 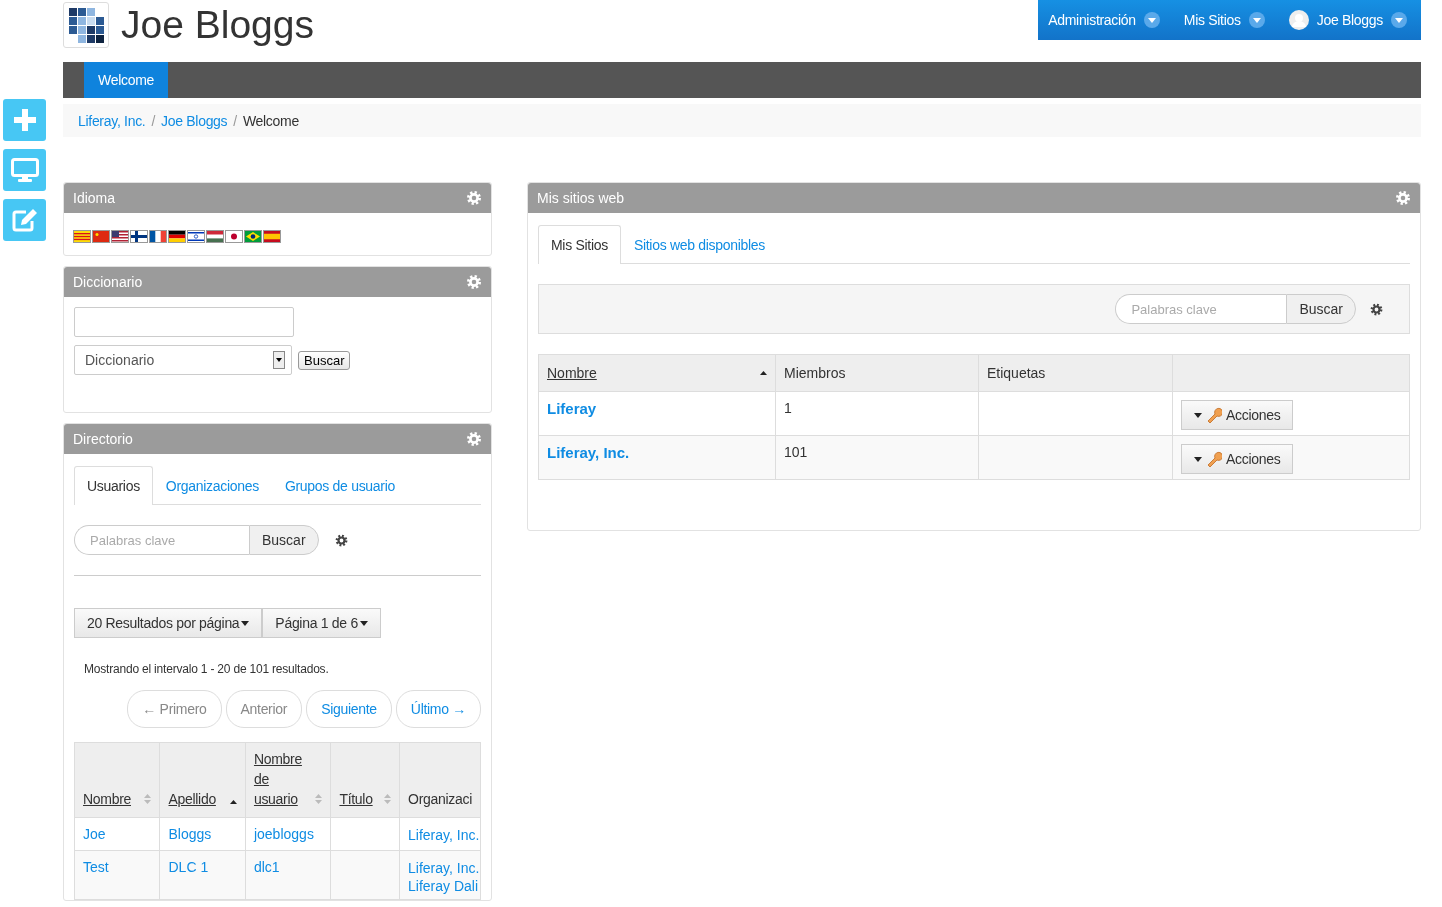 What do you see at coordinates (103, 439) in the screenshot?
I see `portlet-title: Directorio` at bounding box center [103, 439].